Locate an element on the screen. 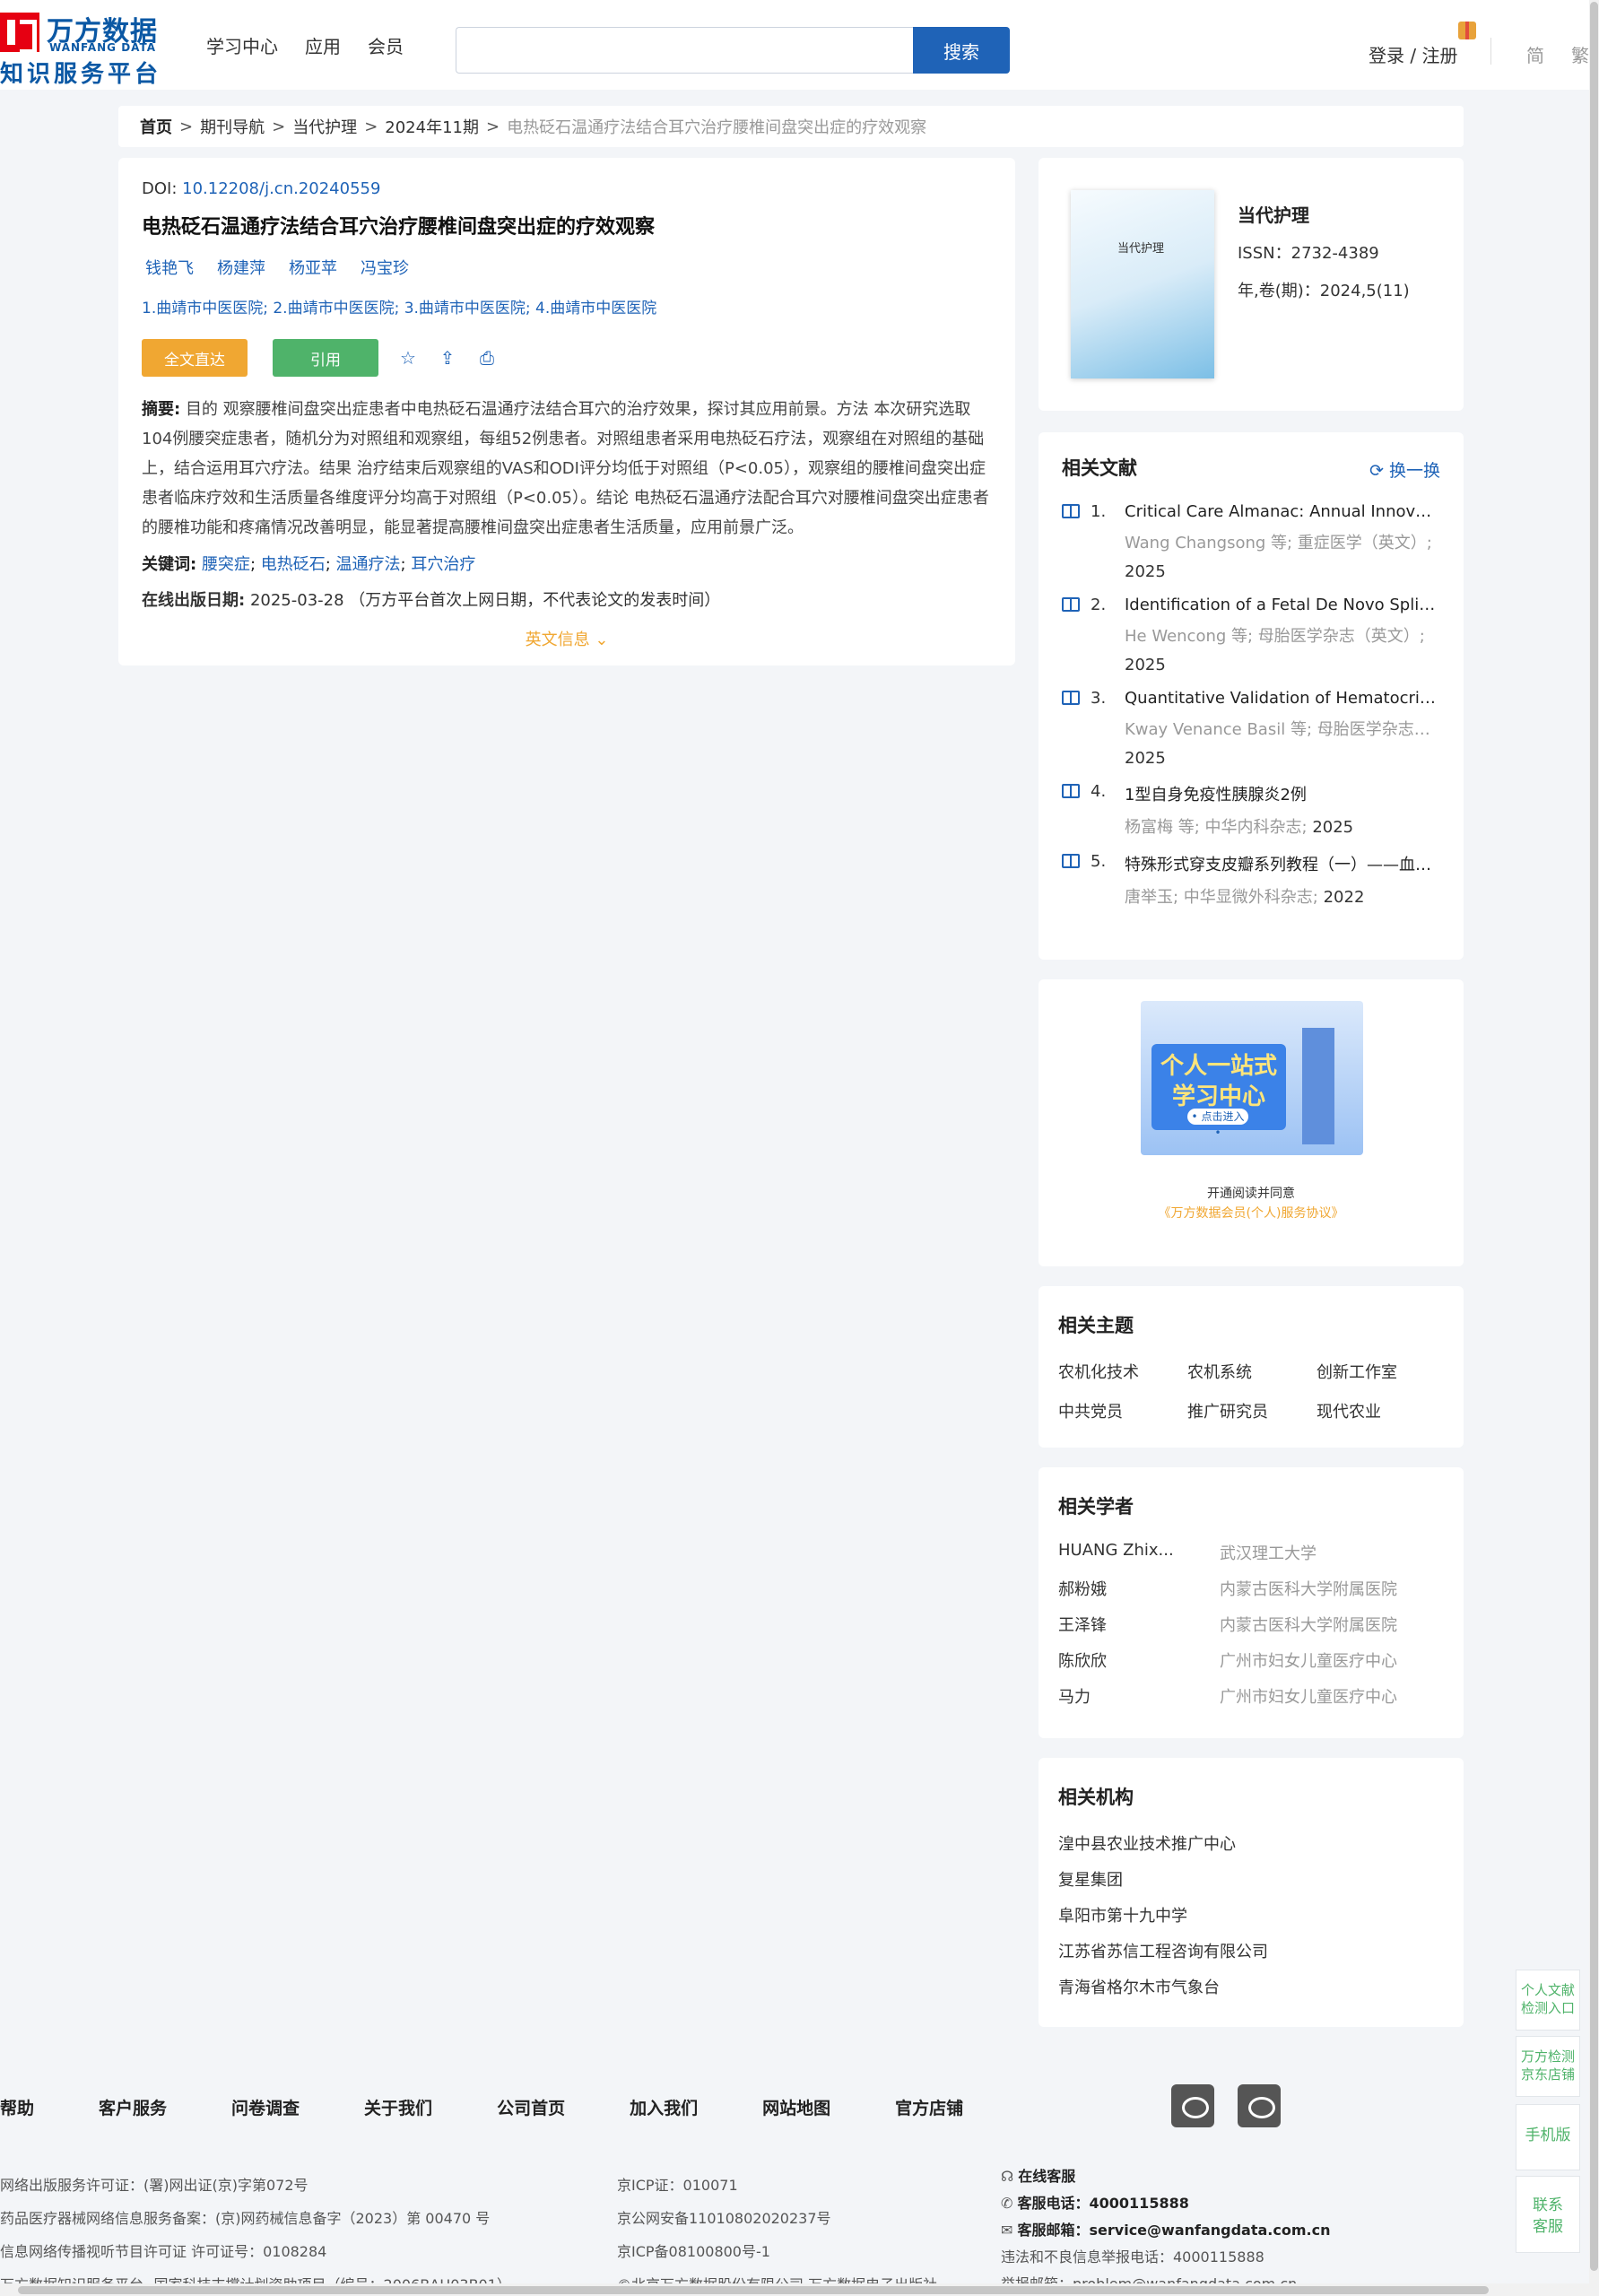  vertical-scrollbar is located at coordinates (1594, 1148).